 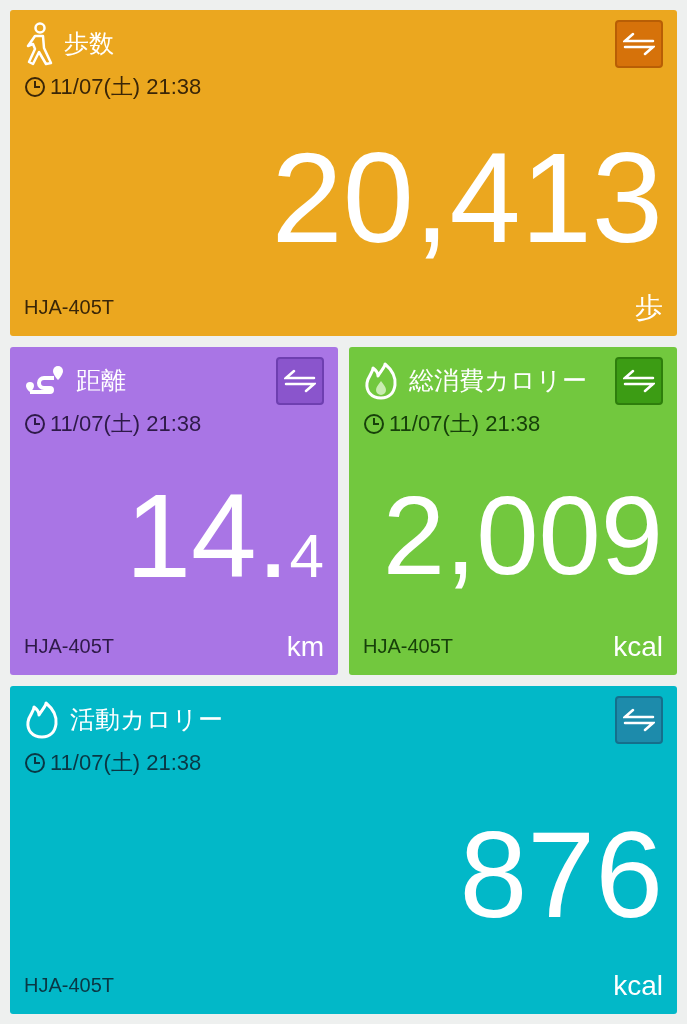 I want to click on metric-value: 14.4, so click(x=224, y=535).